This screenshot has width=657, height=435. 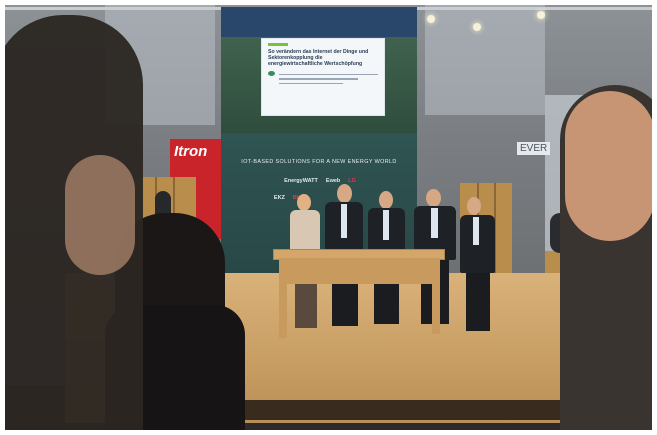 What do you see at coordinates (191, 151) in the screenshot?
I see `itron-logo-text: Itron` at bounding box center [191, 151].